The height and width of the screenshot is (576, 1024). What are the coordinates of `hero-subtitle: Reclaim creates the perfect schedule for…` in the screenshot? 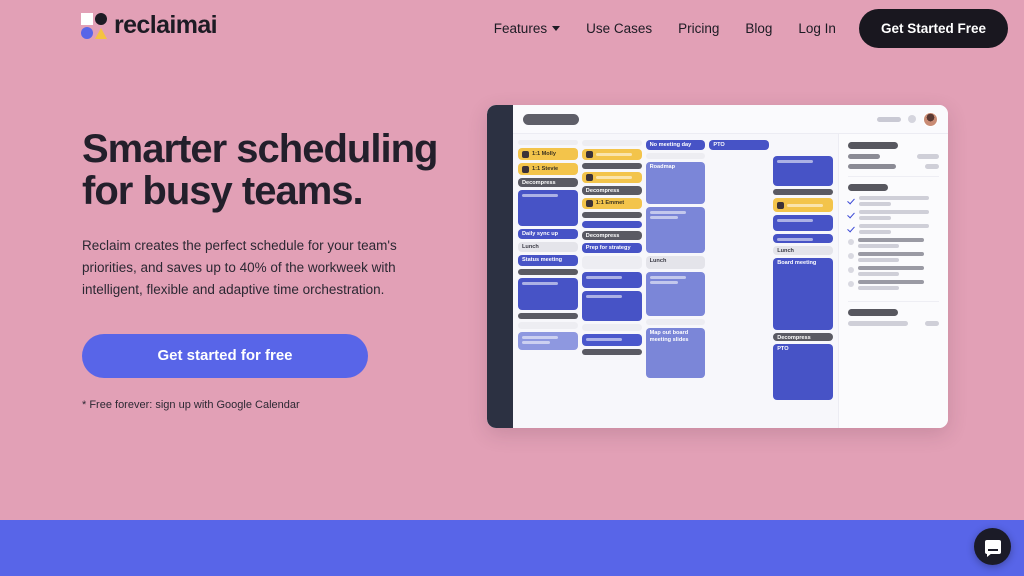 It's located at (239, 267).